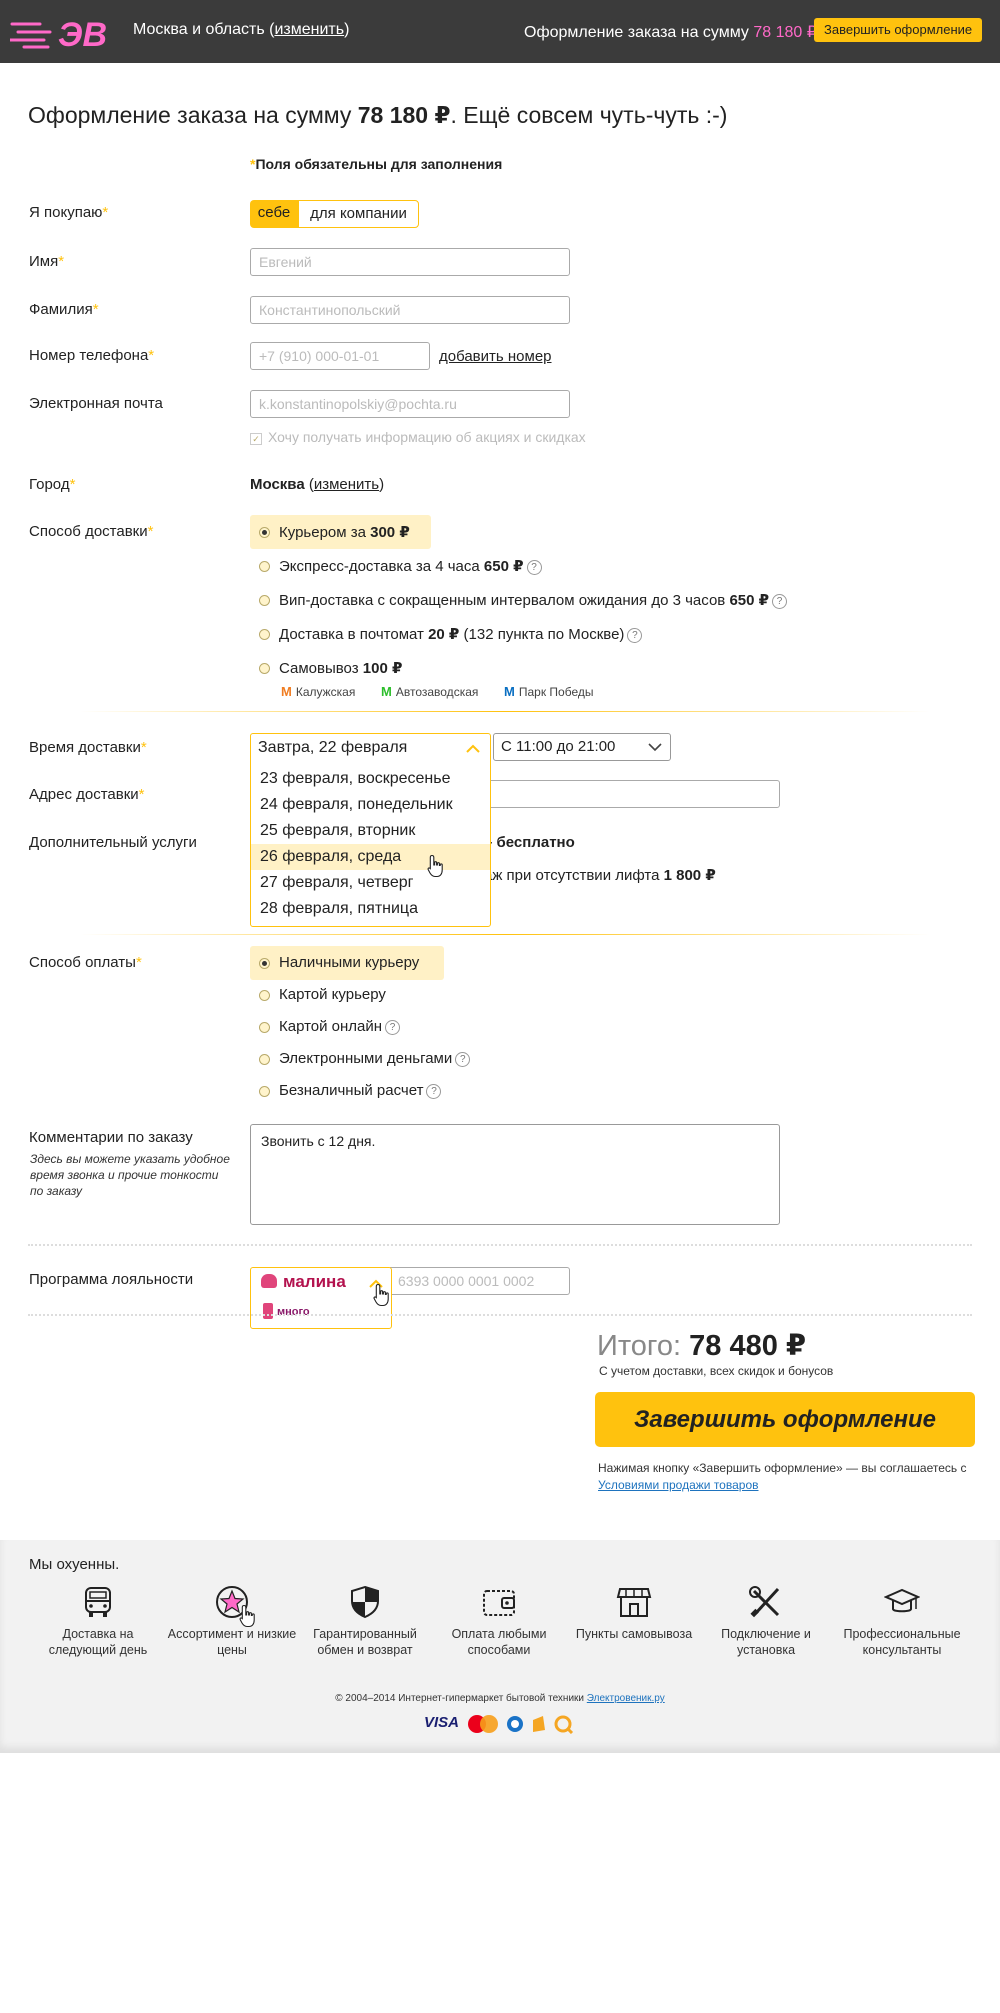 This screenshot has height=2013, width=1000. Describe the element at coordinates (264, 1027) in the screenshot. I see `payment-radio-card-online` at that location.